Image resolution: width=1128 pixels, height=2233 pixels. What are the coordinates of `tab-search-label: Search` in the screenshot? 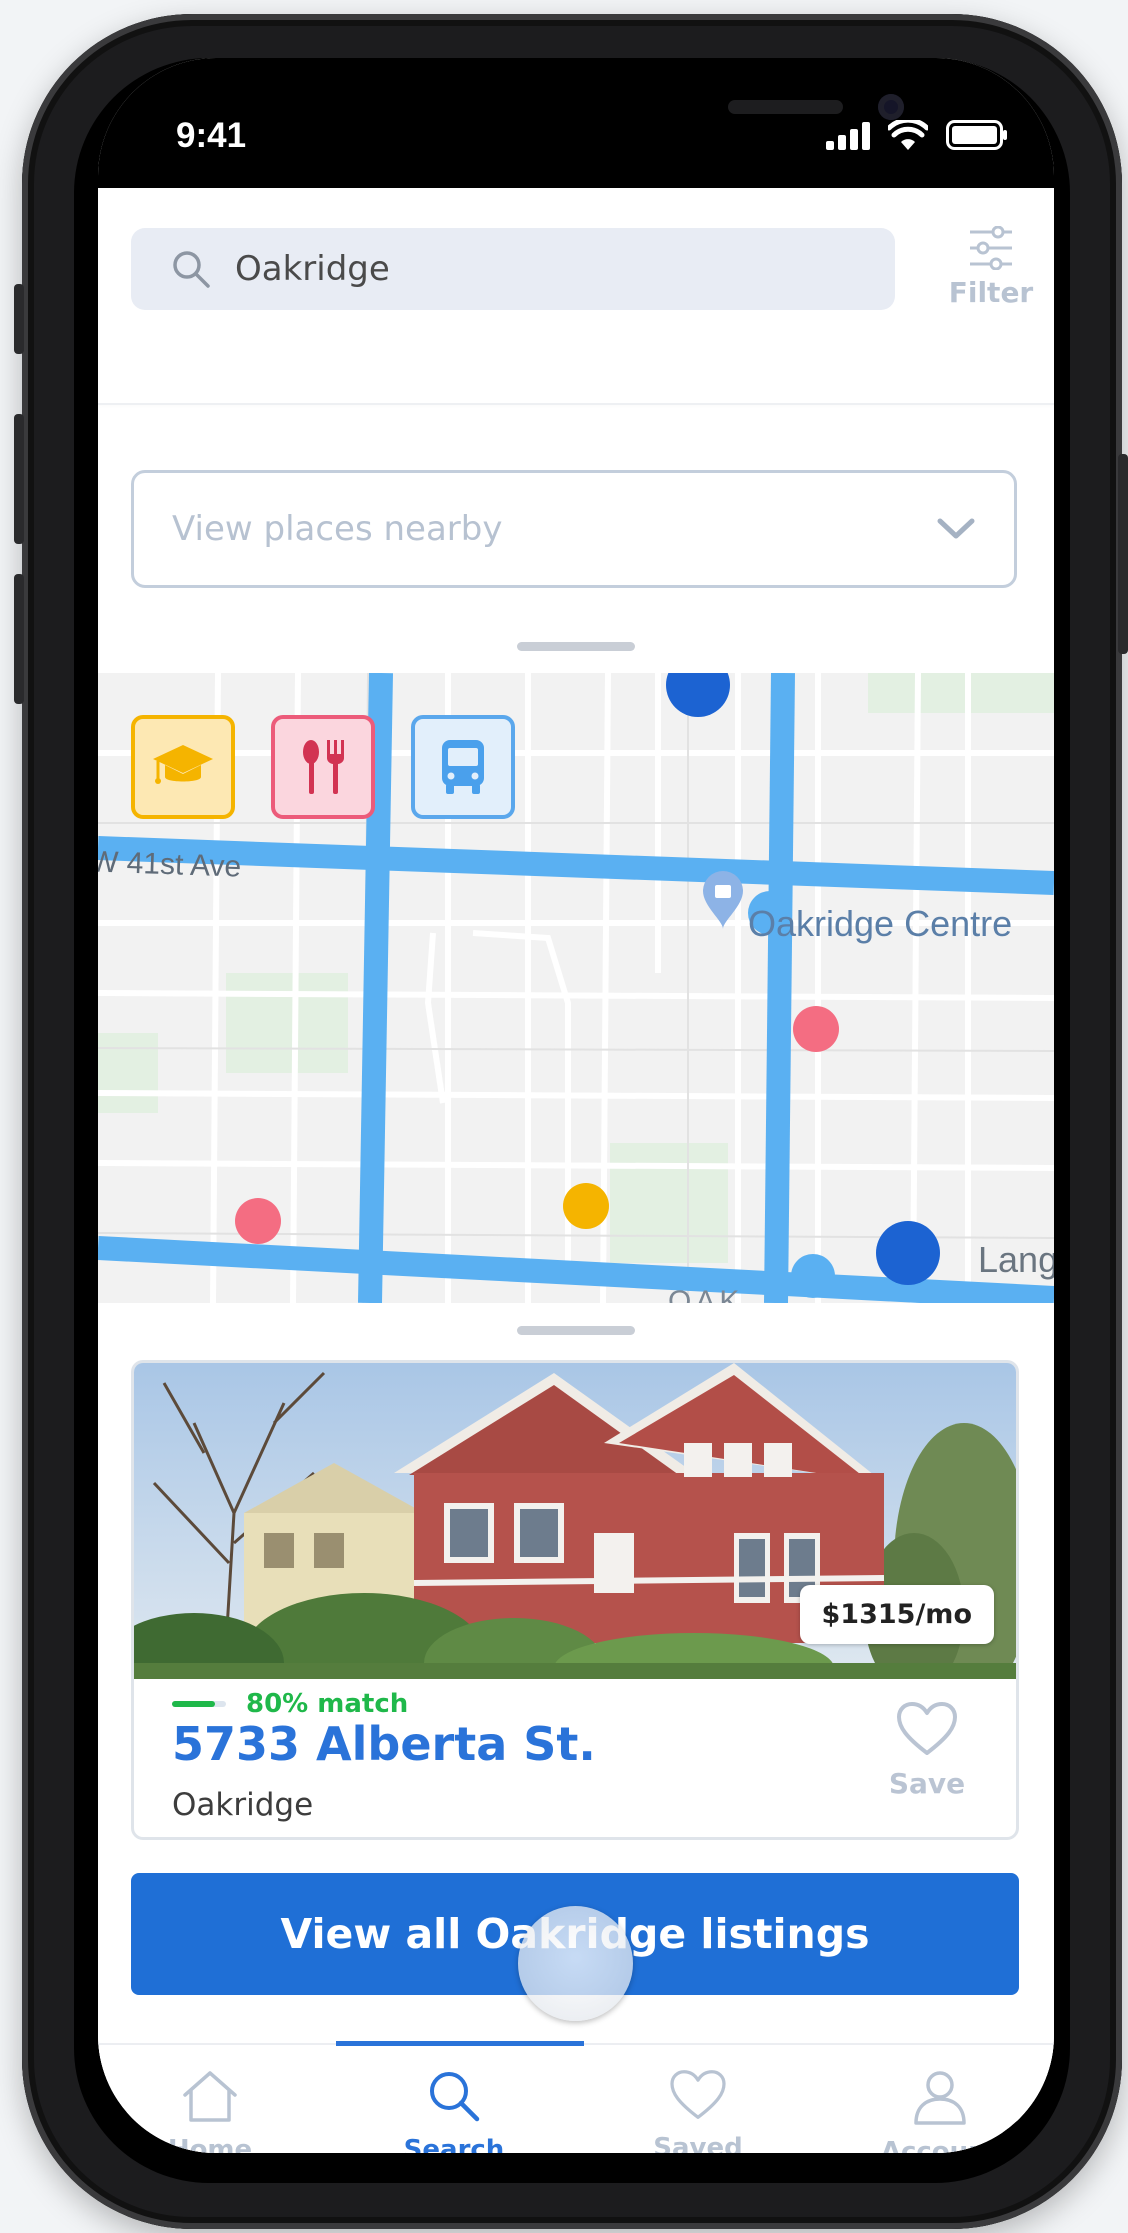 It's located at (454, 2144).